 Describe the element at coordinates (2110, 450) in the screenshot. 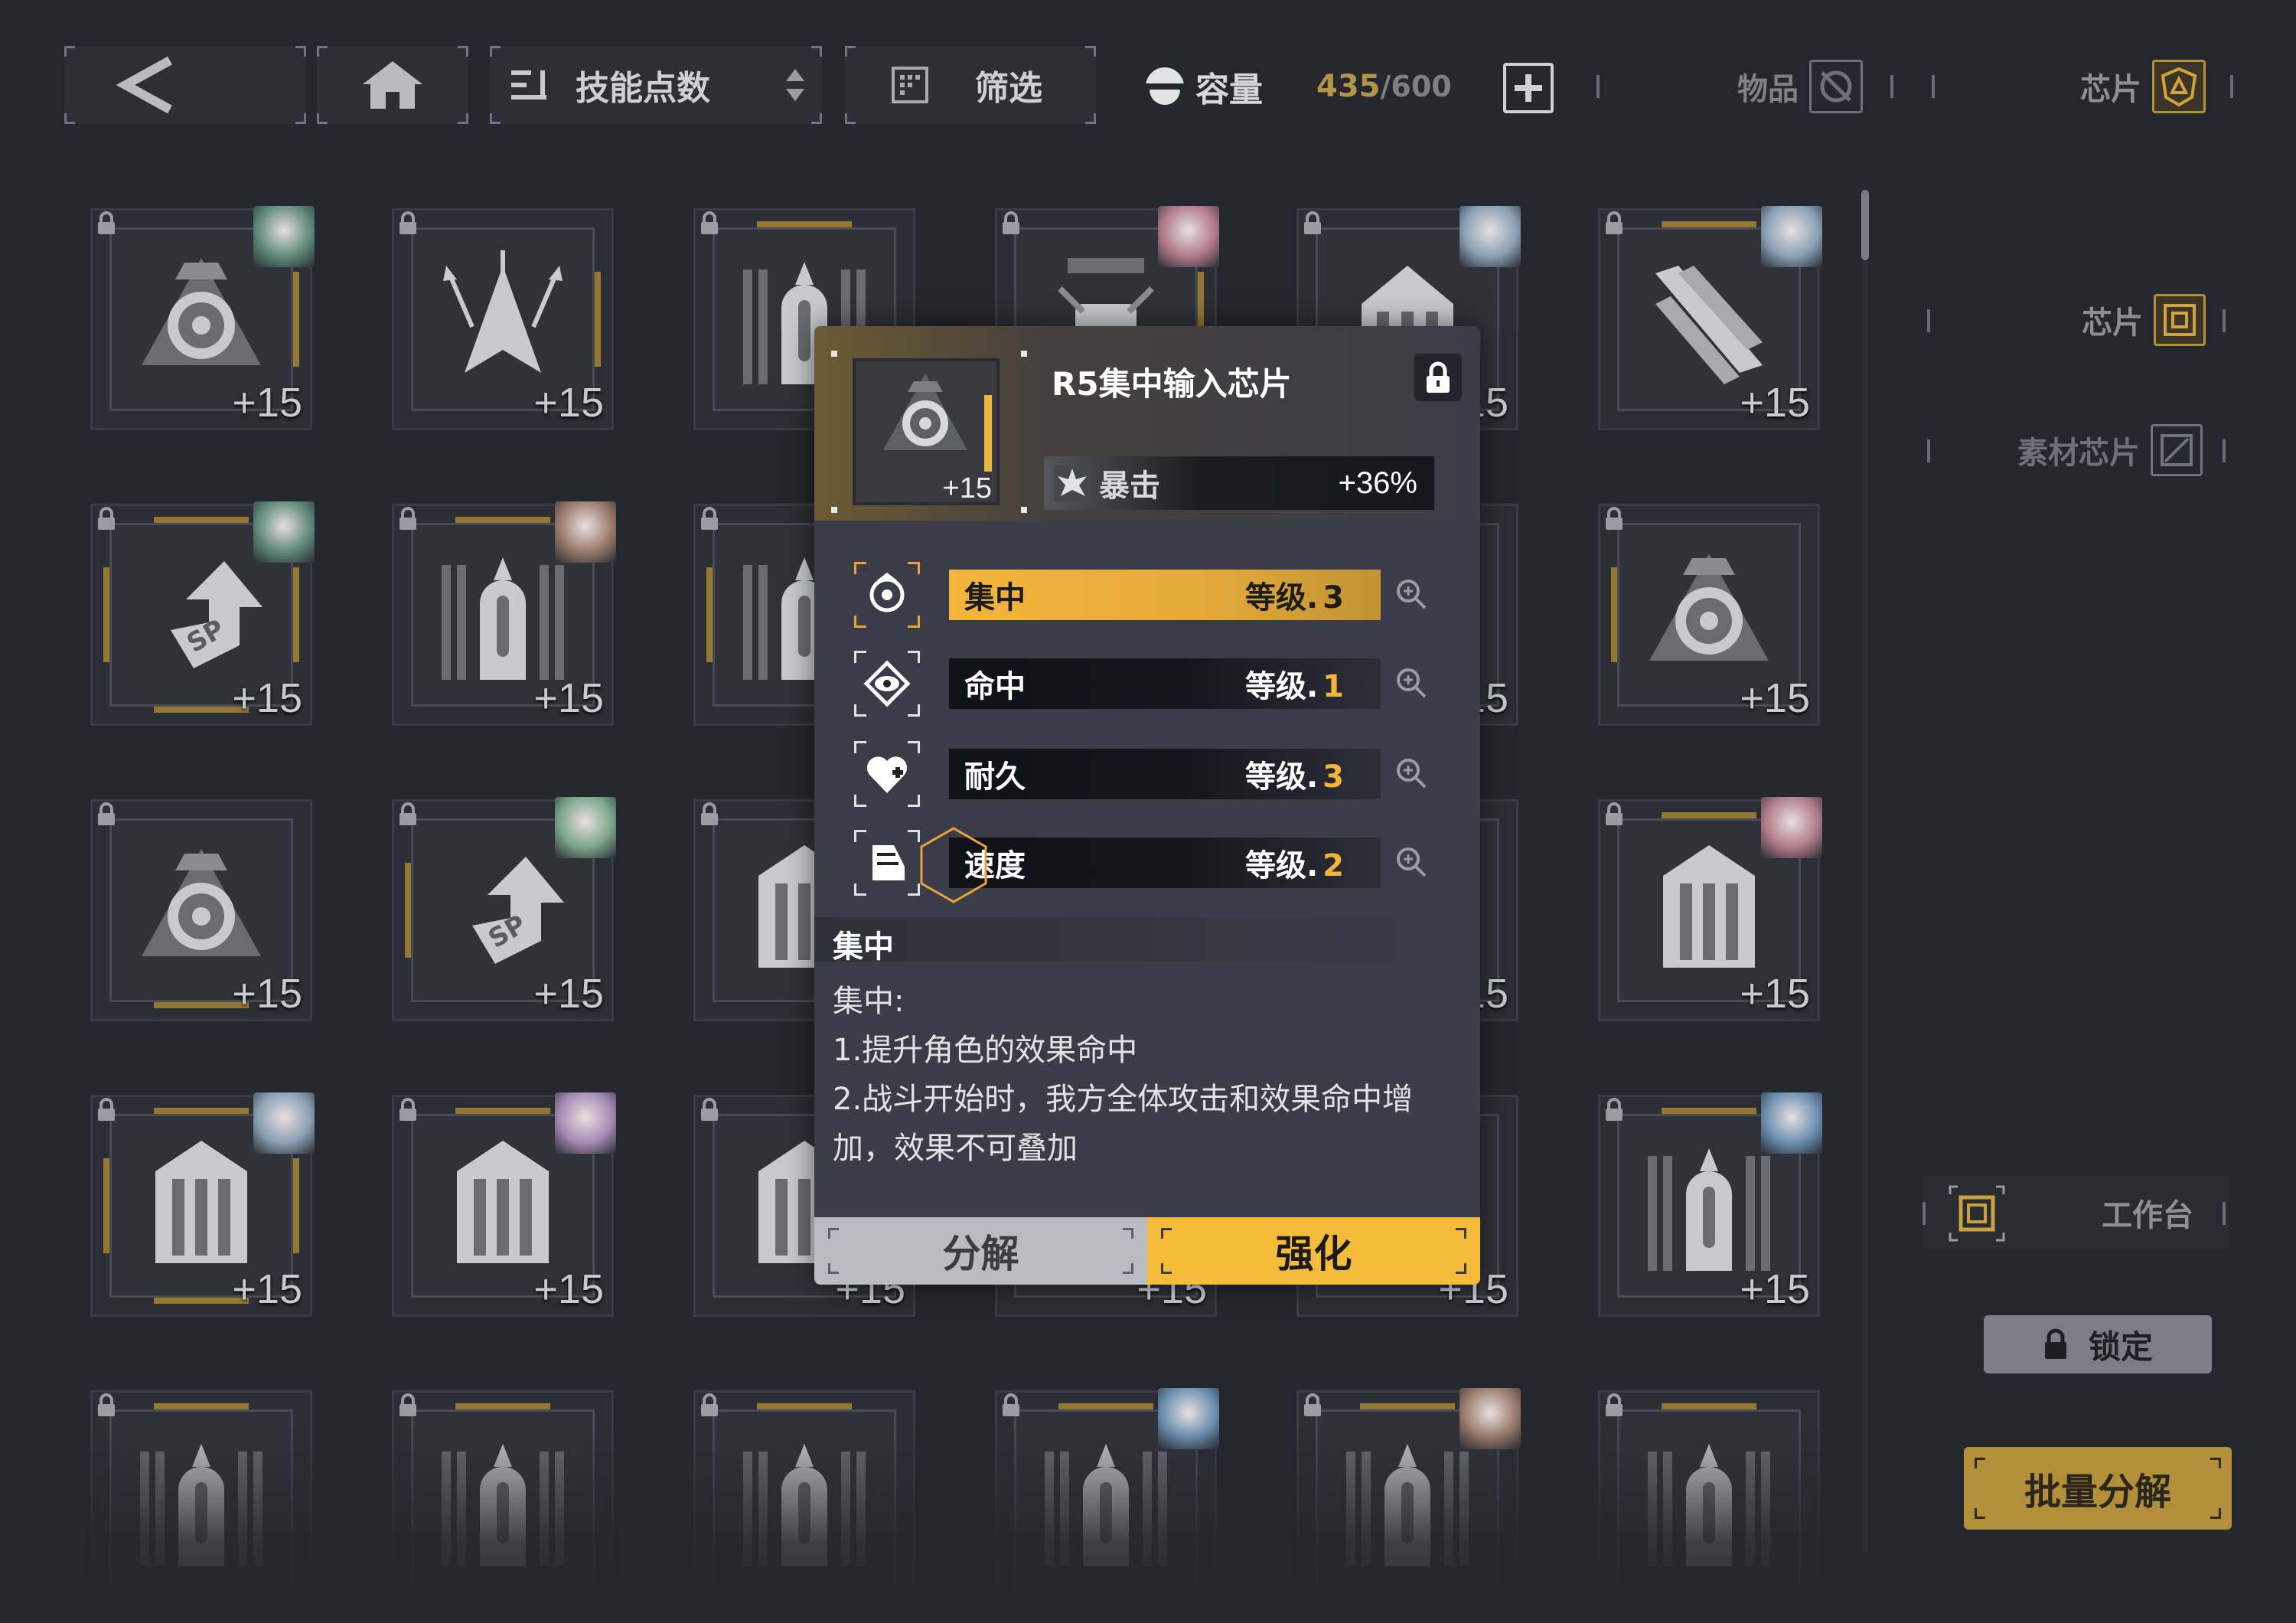

I see `category-material-chips: 素材芯片` at that location.